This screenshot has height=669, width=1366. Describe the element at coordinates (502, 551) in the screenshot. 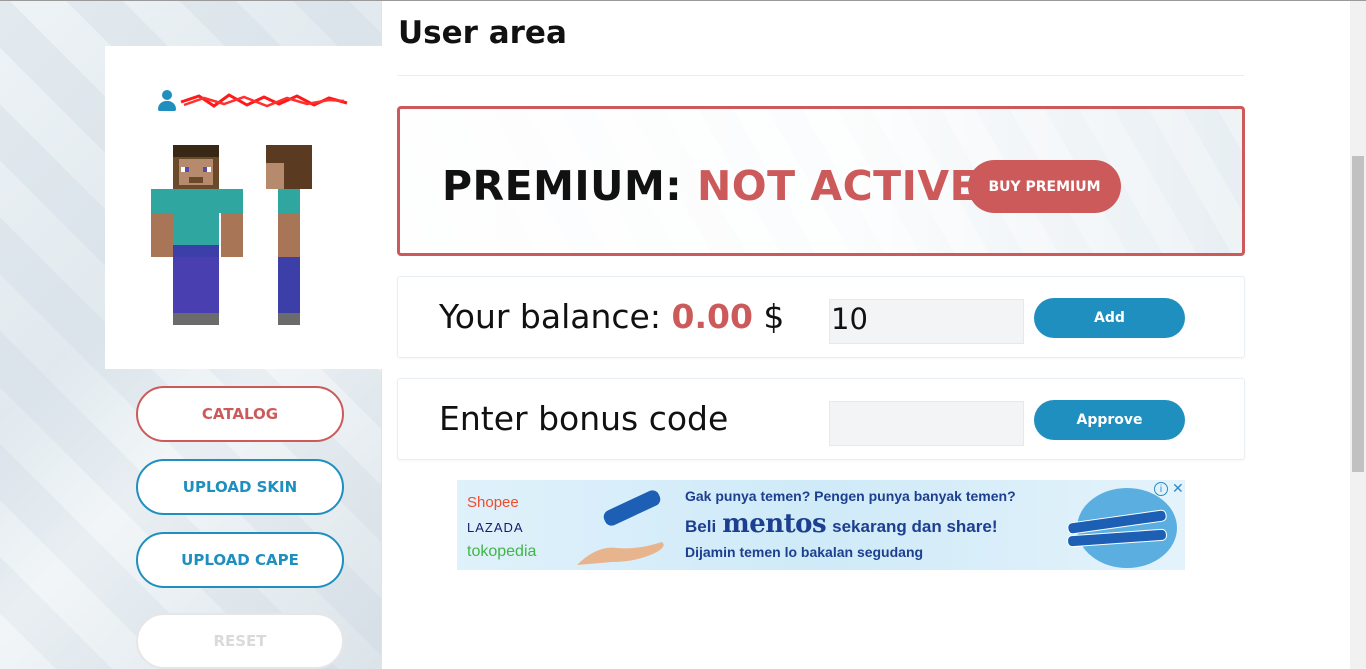

I see `ad-shop-tokopedia: tokopedia` at that location.